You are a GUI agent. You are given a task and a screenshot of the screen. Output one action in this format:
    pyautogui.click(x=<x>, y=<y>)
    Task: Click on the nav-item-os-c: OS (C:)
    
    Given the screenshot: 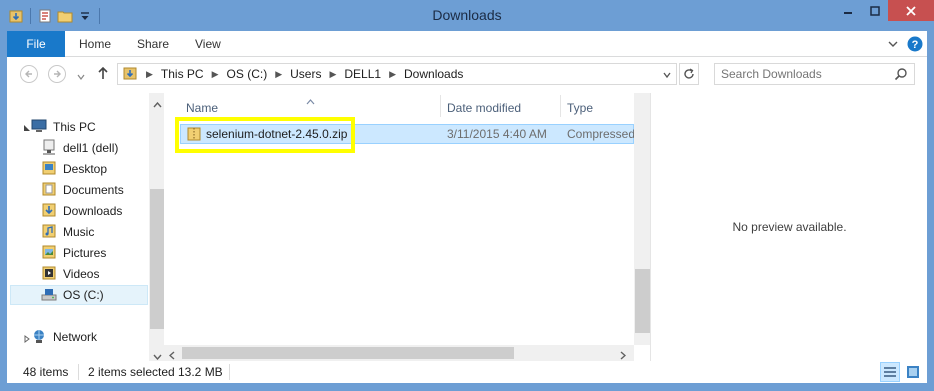 What is the action you would take?
    pyautogui.click(x=79, y=295)
    